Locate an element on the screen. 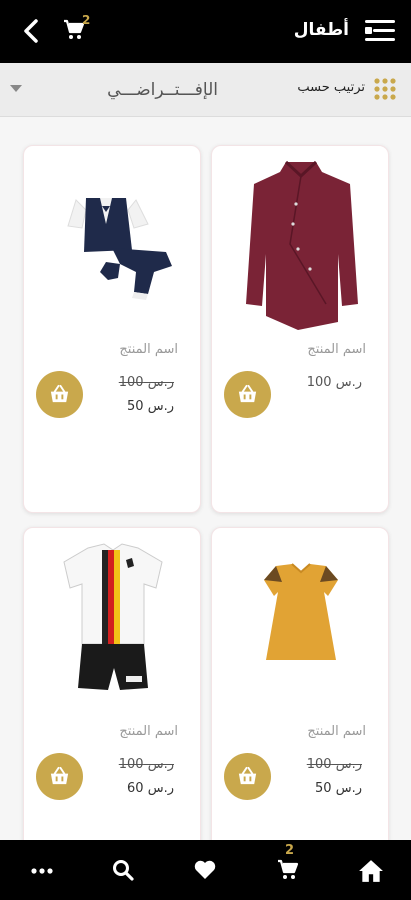 The image size is (411, 900). bottom-navigation: 2 is located at coordinates (205, 870).